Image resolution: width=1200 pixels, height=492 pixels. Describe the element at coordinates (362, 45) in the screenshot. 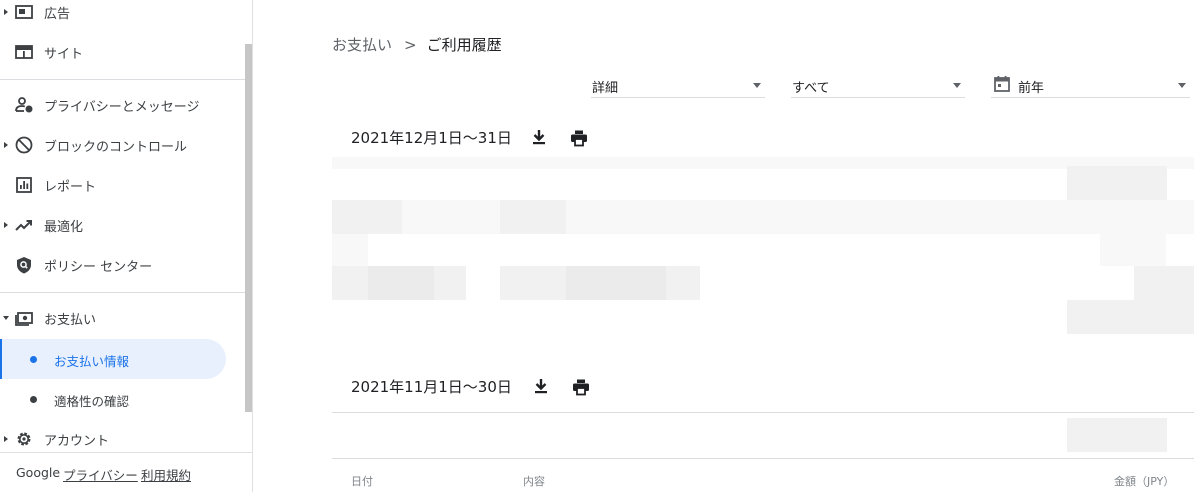

I see `breadcrumb-parent-link: お支払い` at that location.